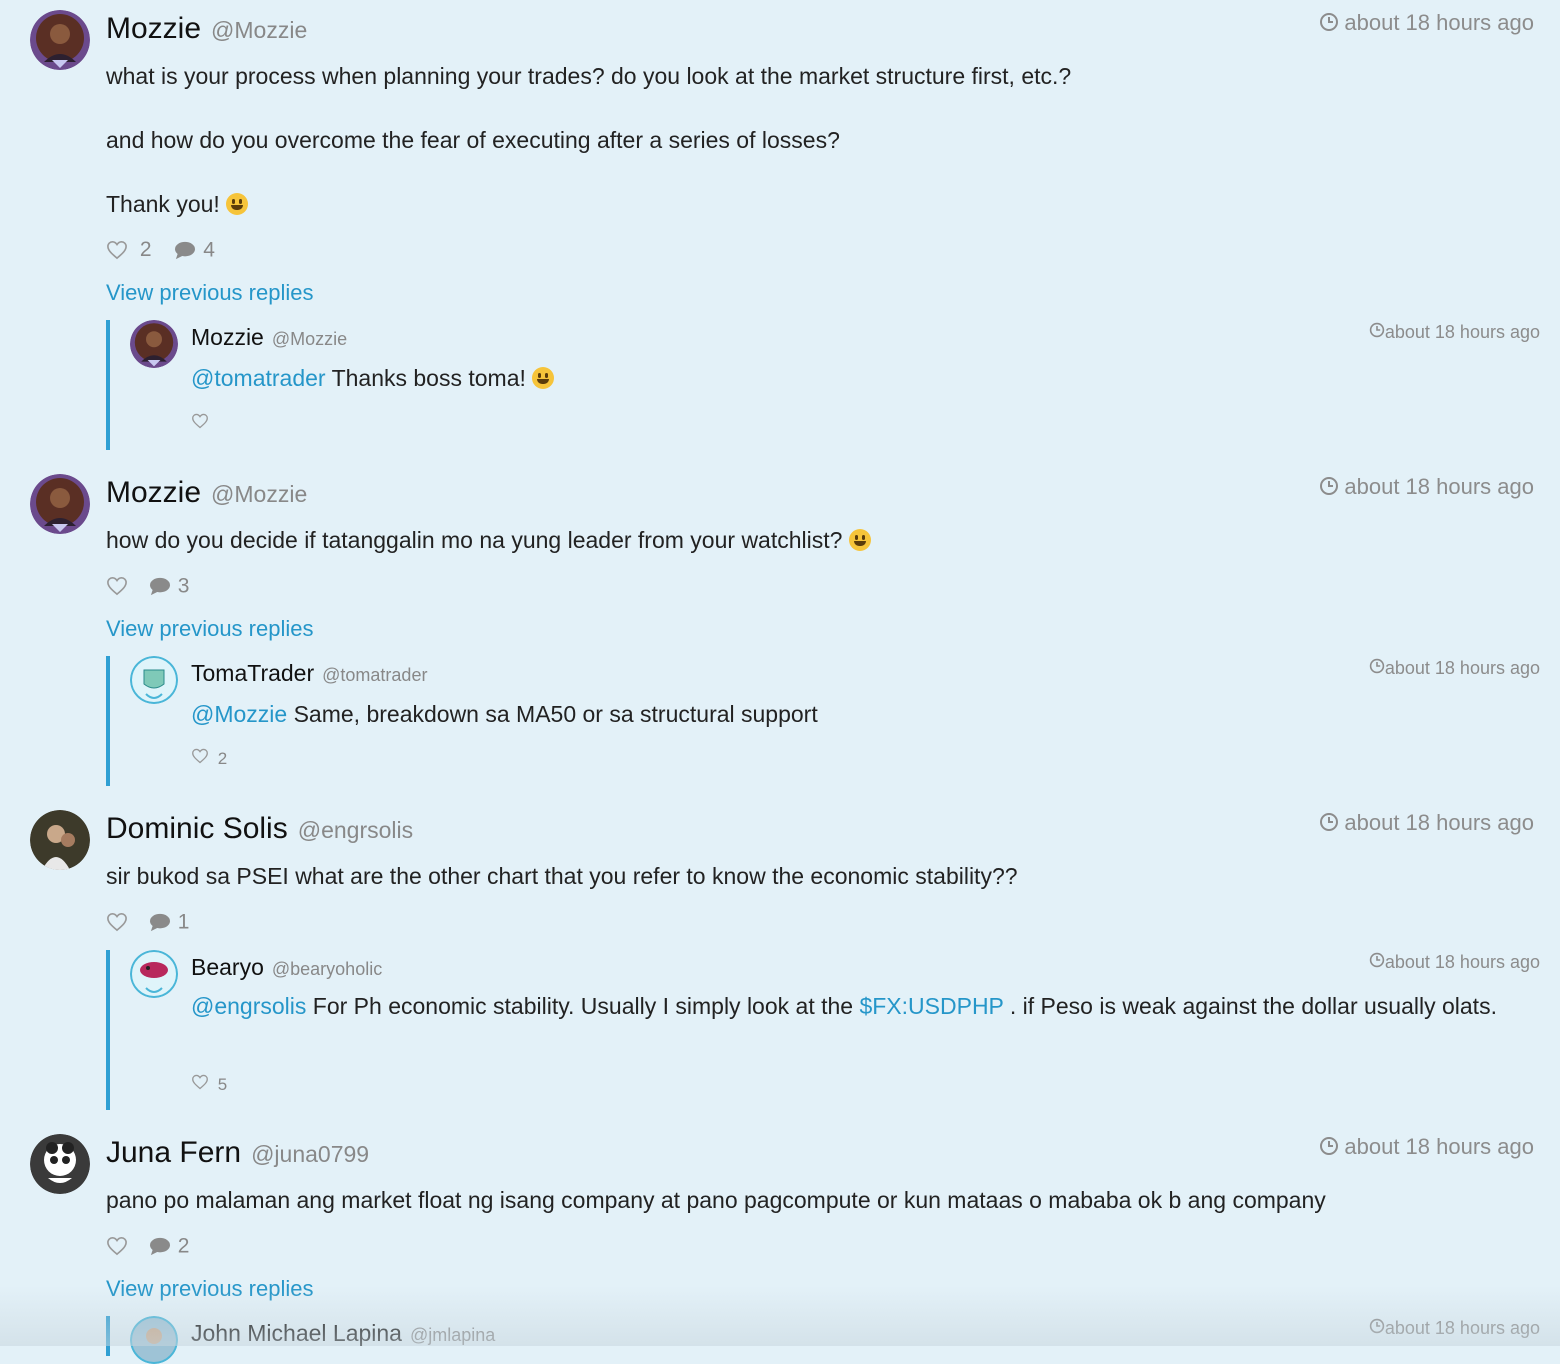  Describe the element at coordinates (183, 922) in the screenshot. I see `comment-count: 1` at that location.